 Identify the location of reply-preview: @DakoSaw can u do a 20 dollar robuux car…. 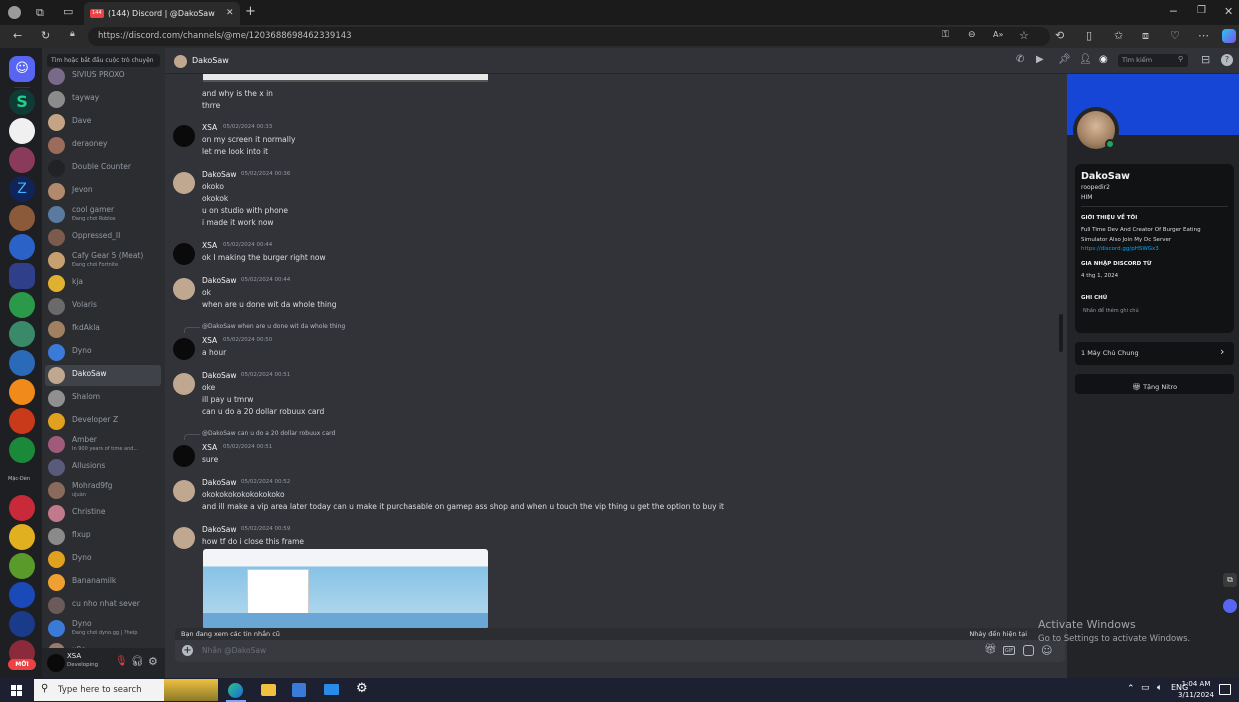
(268, 433).